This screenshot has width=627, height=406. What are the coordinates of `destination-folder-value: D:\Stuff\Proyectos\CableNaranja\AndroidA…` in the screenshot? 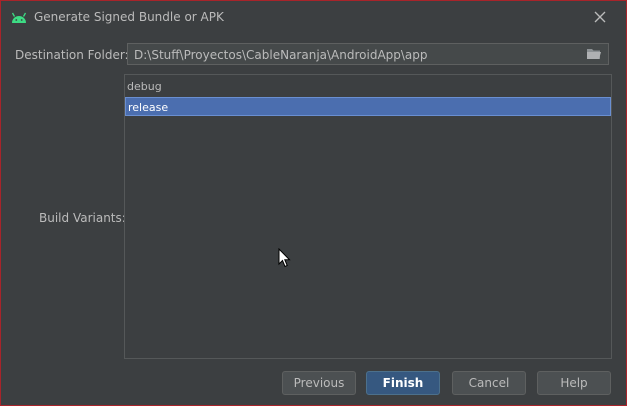 It's located at (281, 55).